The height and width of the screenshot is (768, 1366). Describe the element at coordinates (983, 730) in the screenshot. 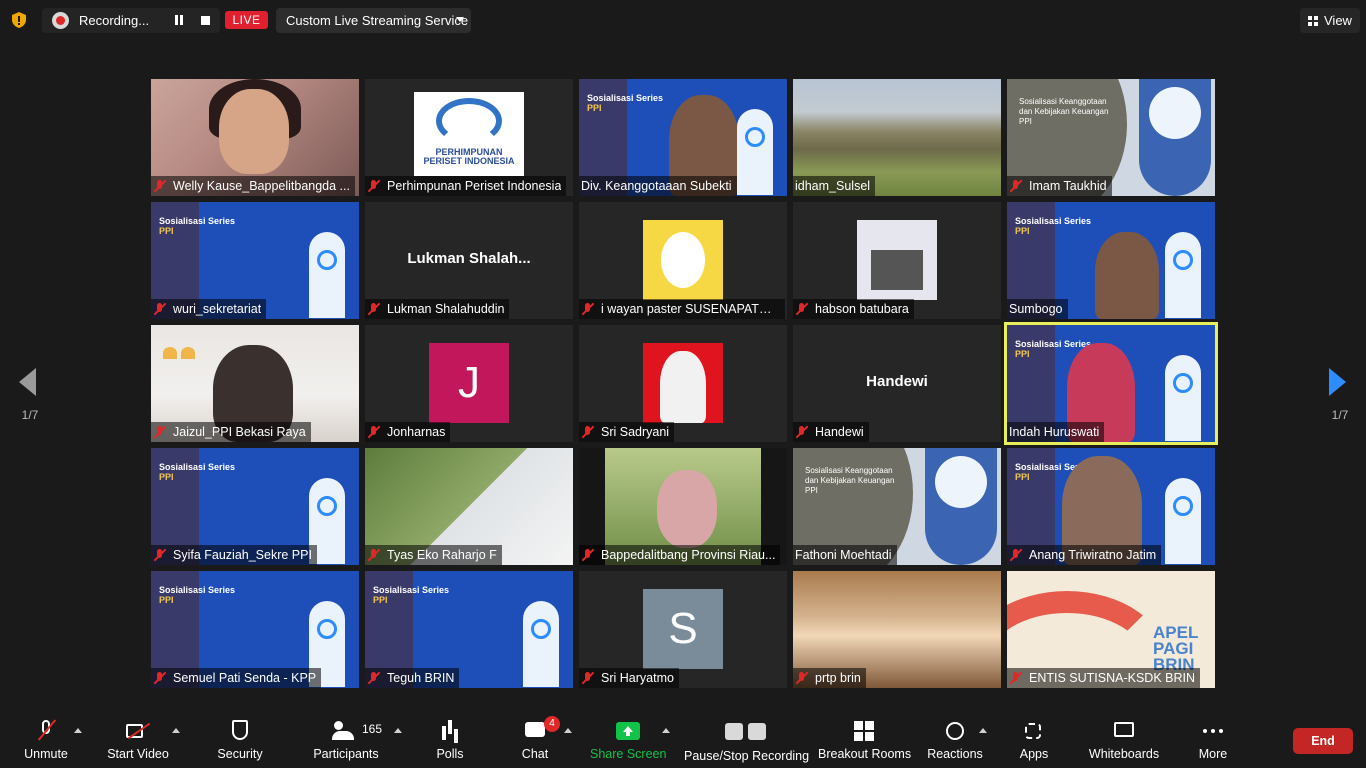

I see `reactions-options-chevron-icon` at that location.